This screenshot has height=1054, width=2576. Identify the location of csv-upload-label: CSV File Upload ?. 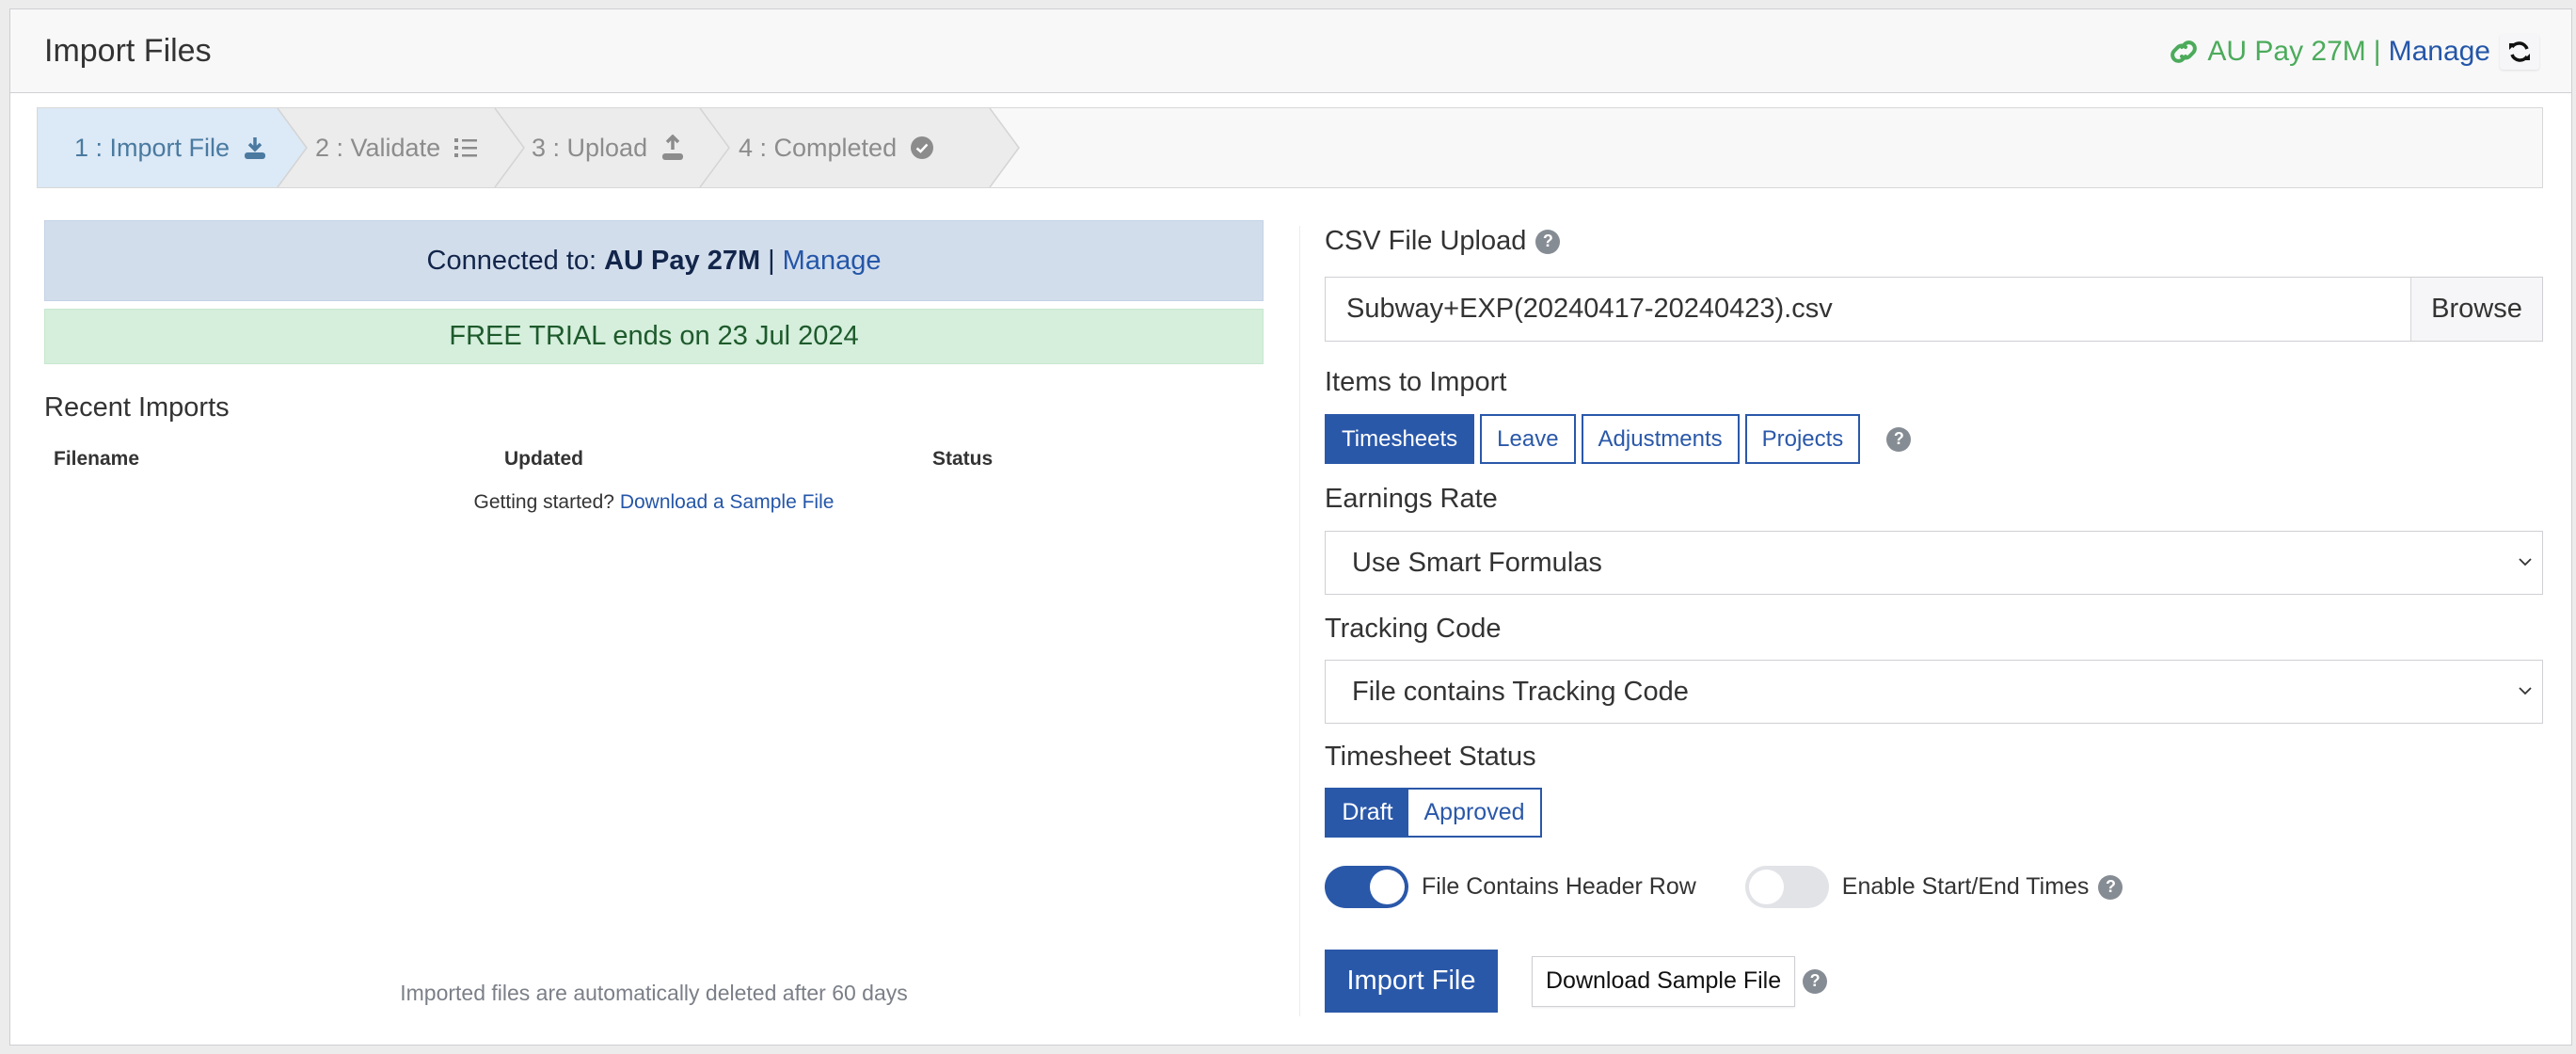
(1443, 241).